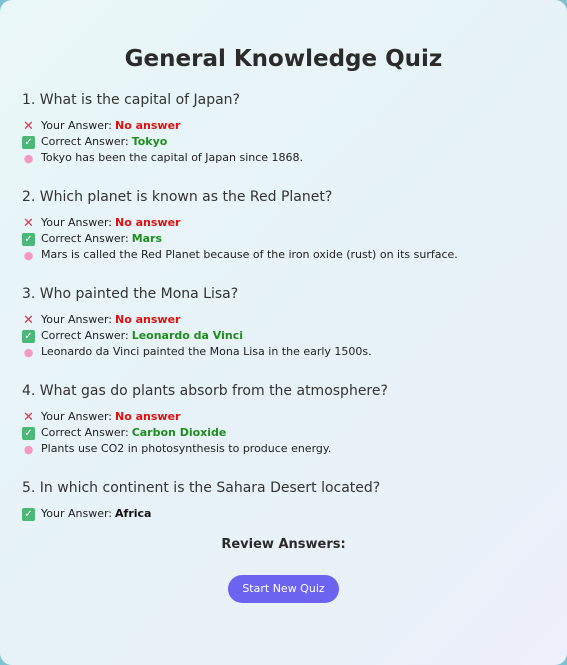  What do you see at coordinates (147, 238) in the screenshot?
I see `correct-answer-value: Mars` at bounding box center [147, 238].